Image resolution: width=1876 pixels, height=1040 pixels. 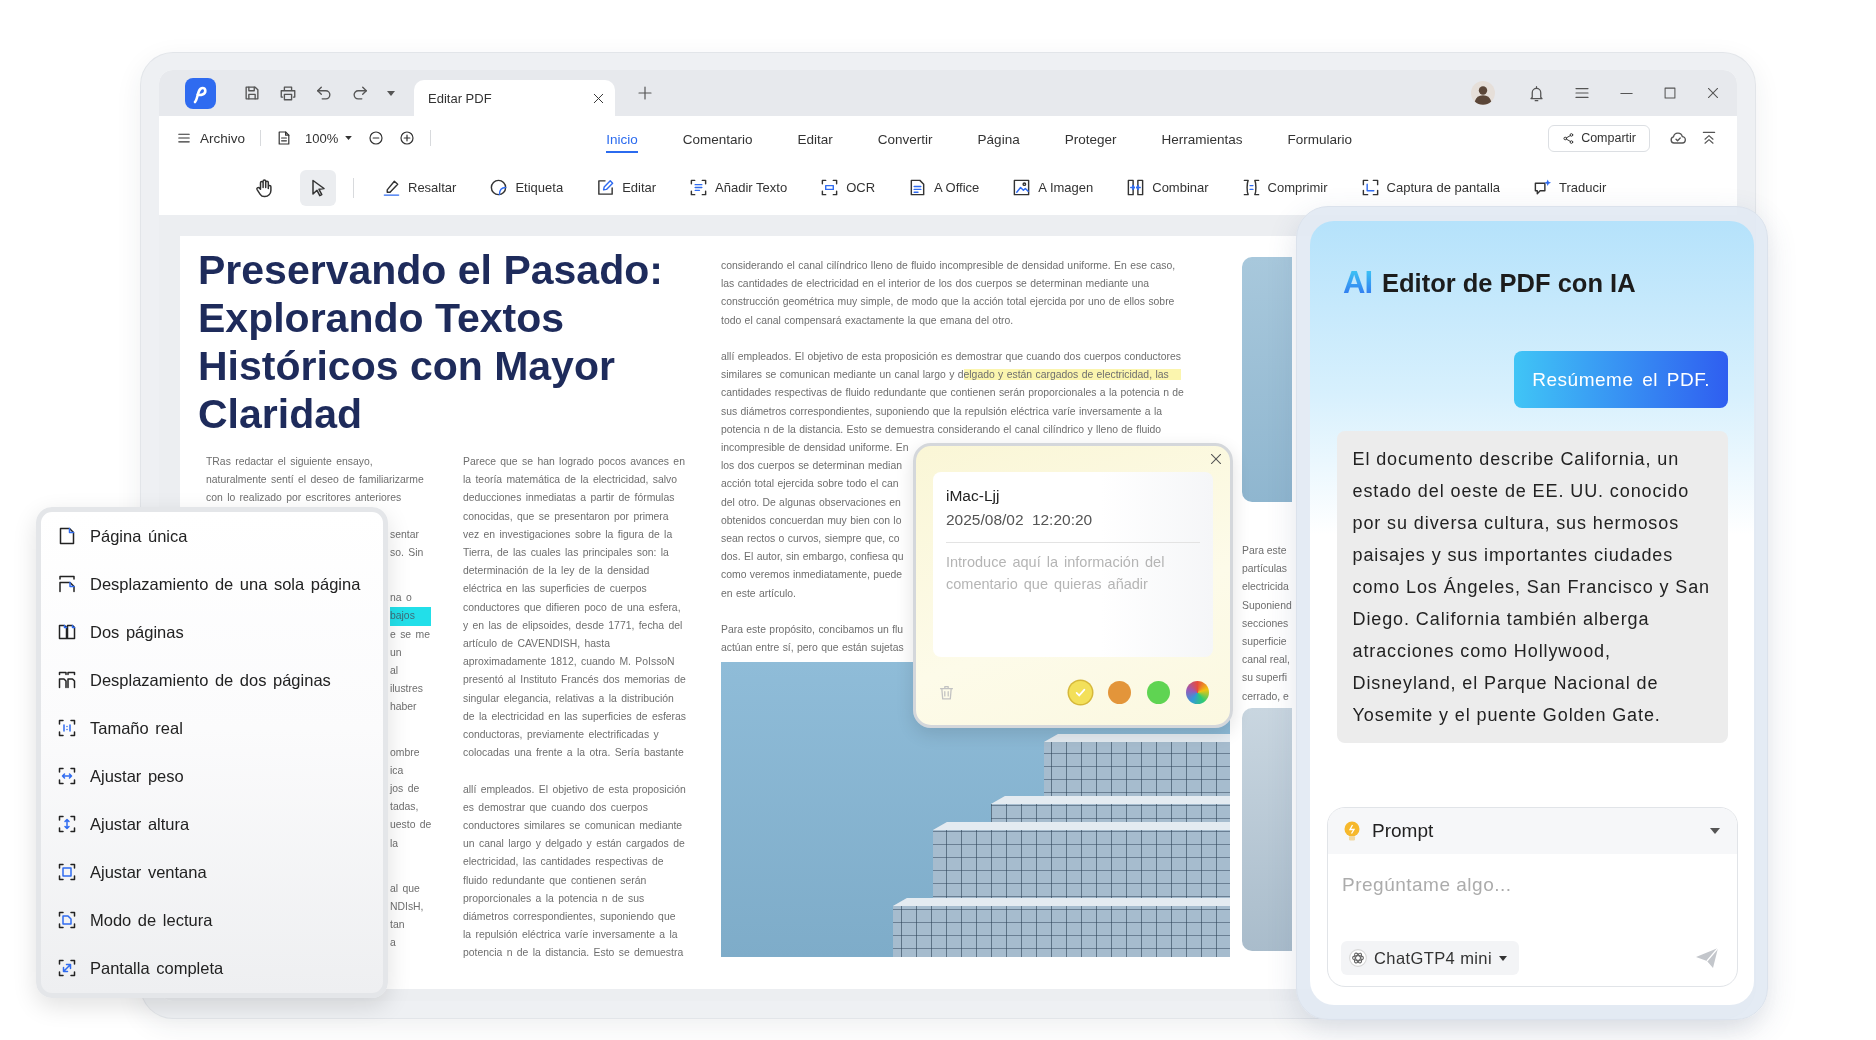 I want to click on model-dropdown: ChatGTP4 mini, so click(x=1430, y=958).